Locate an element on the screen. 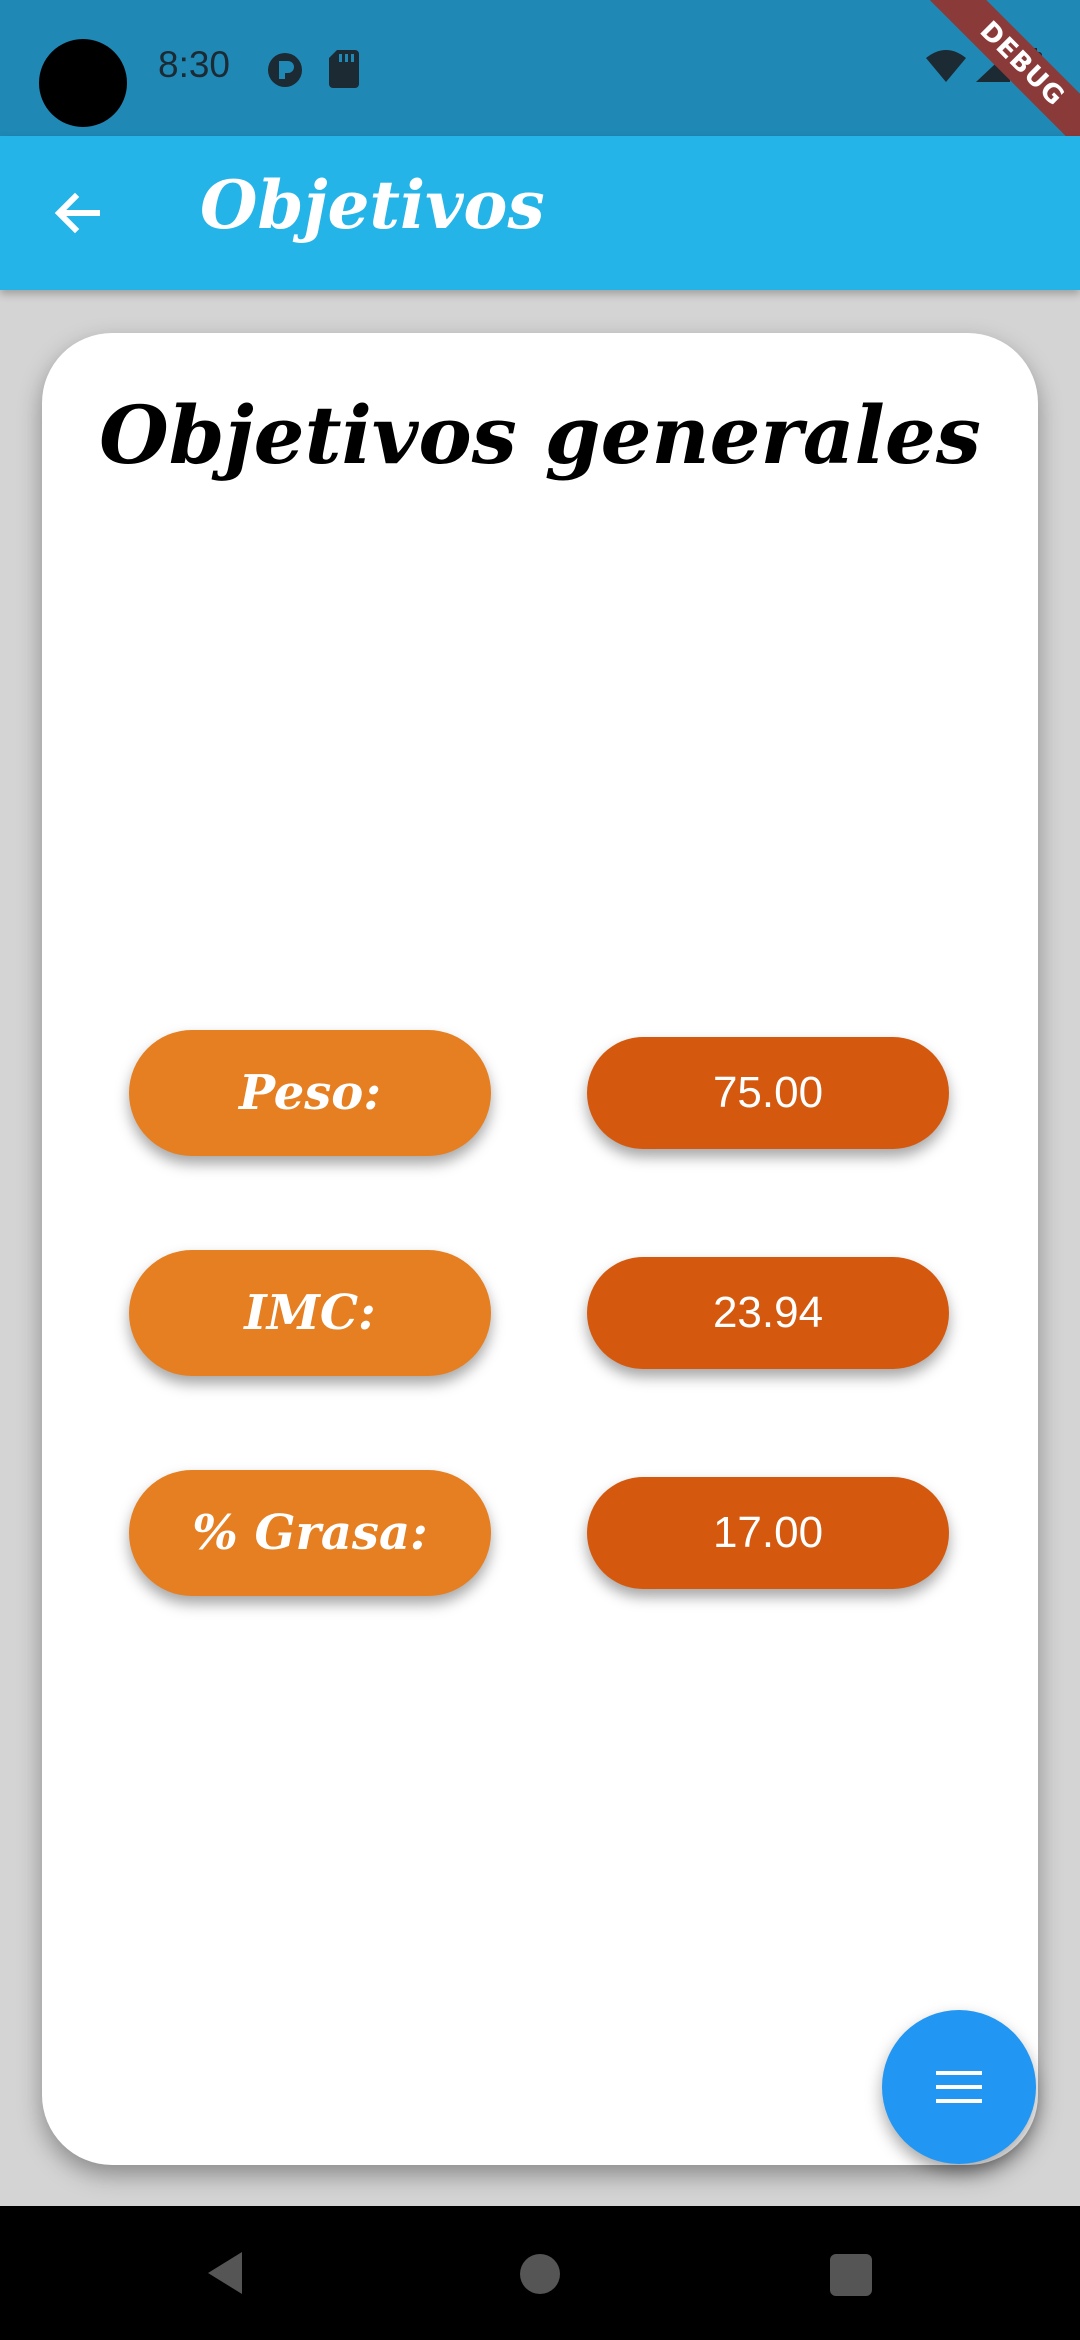  system-nav-bar is located at coordinates (540, 2273).